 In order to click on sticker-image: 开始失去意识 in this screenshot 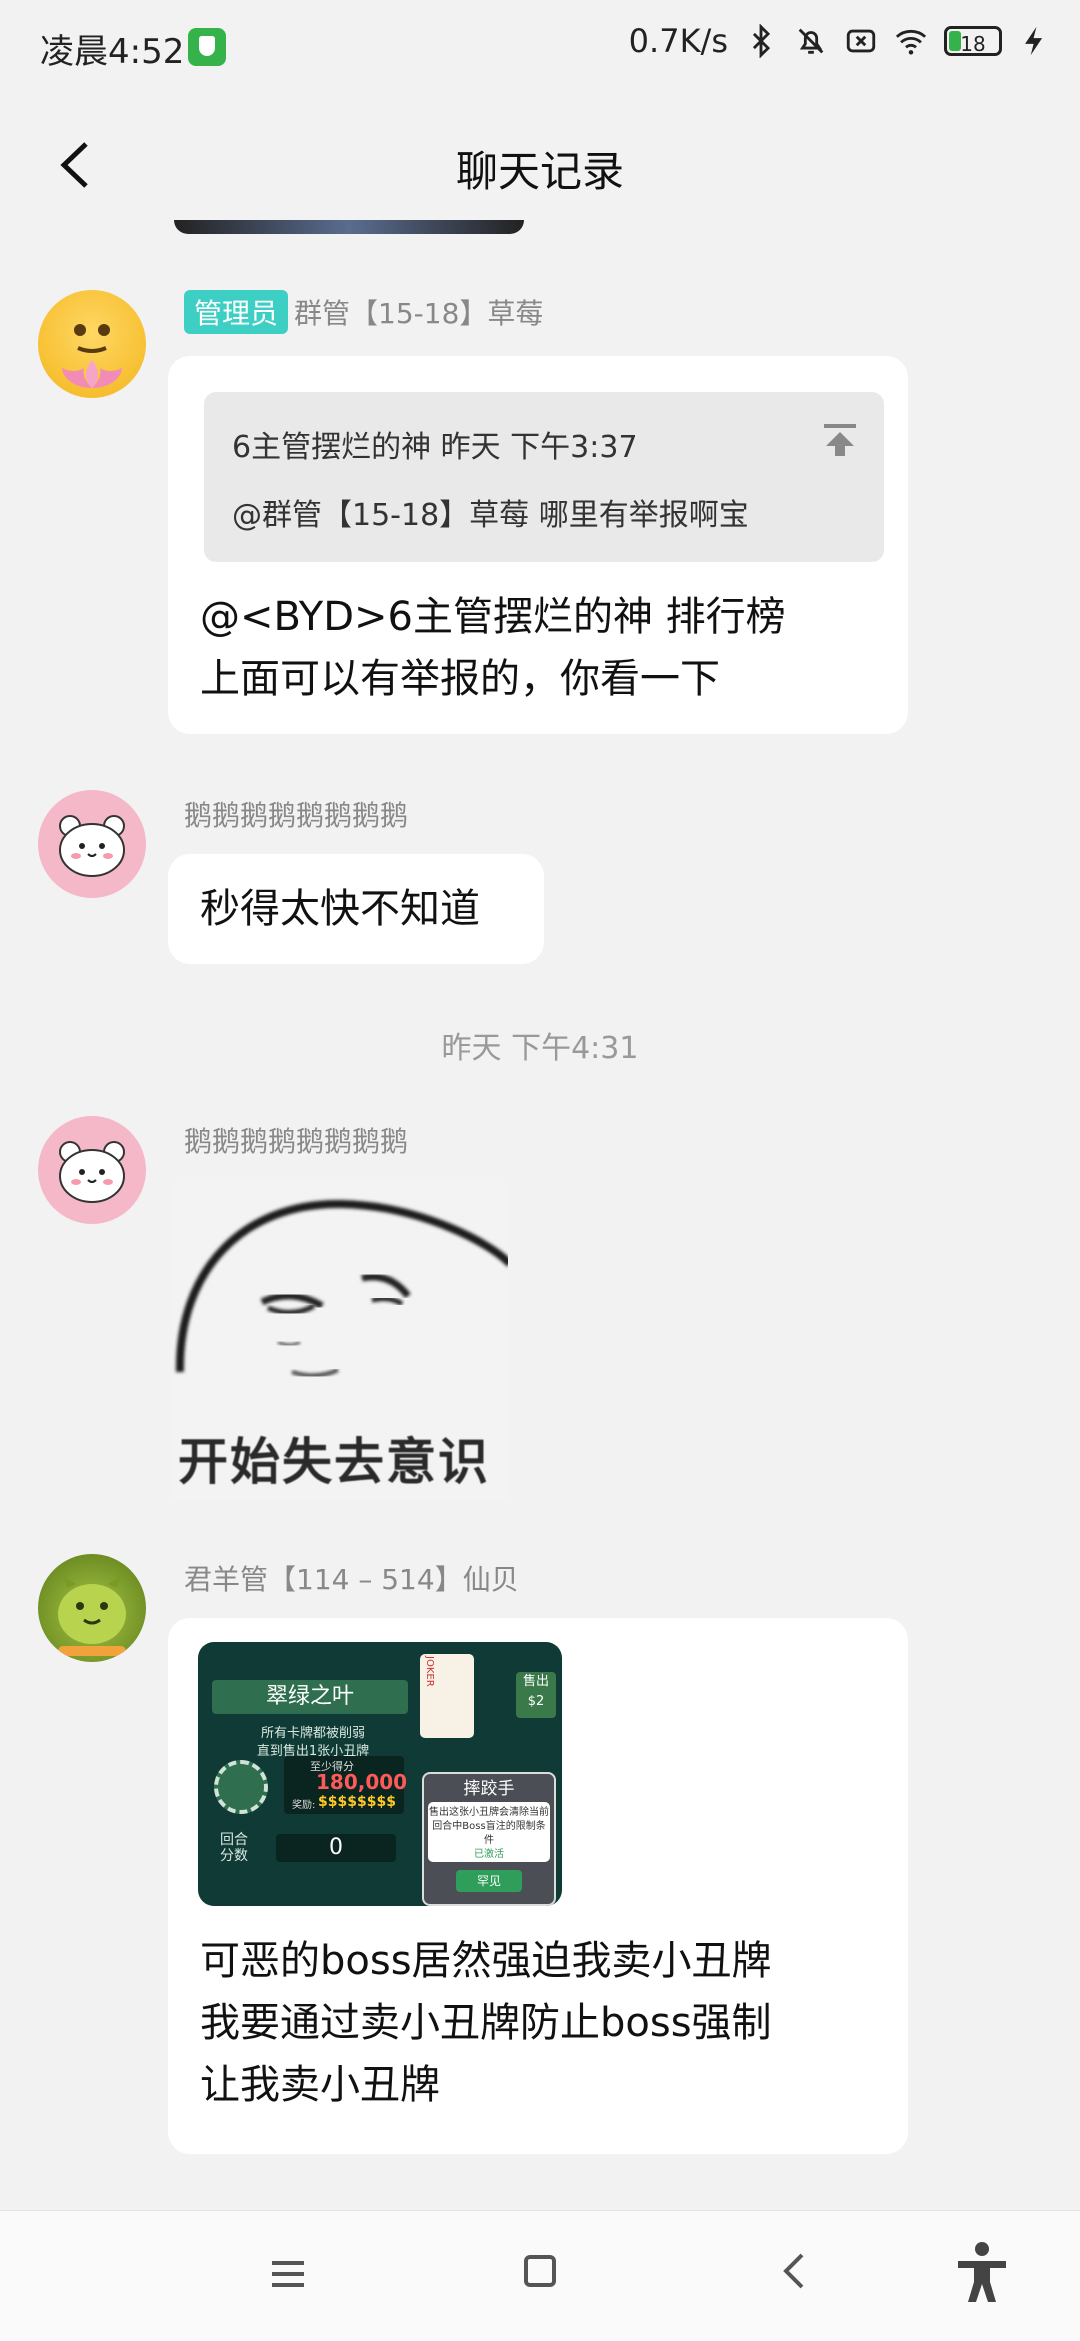, I will do `click(340, 1341)`.